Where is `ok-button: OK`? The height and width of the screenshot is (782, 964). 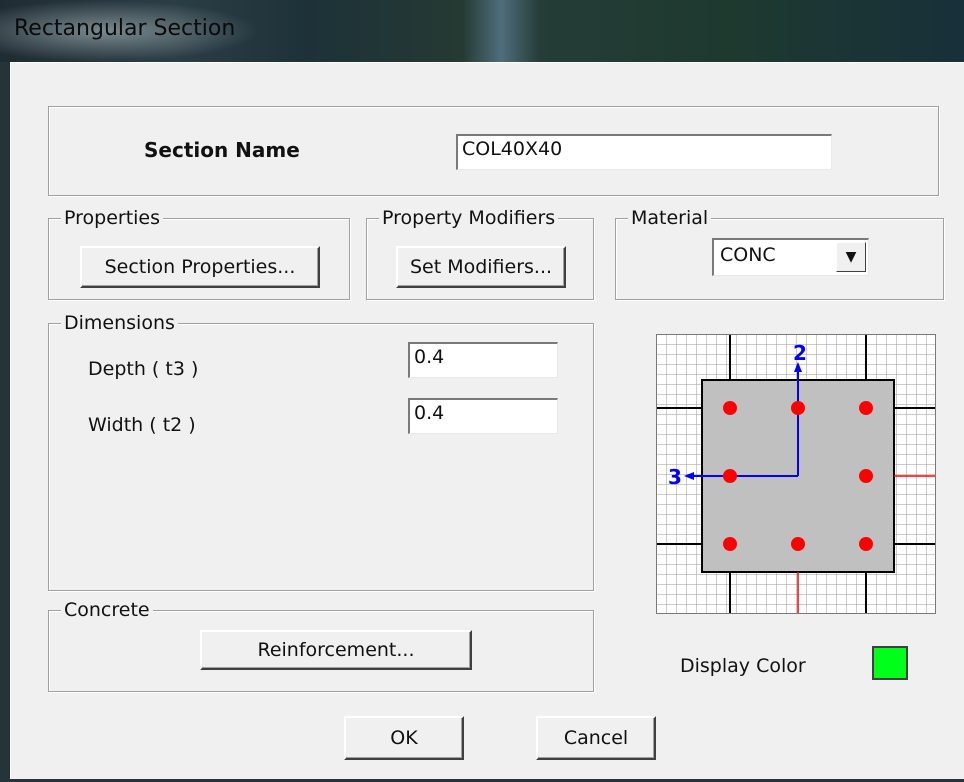 ok-button: OK is located at coordinates (404, 738).